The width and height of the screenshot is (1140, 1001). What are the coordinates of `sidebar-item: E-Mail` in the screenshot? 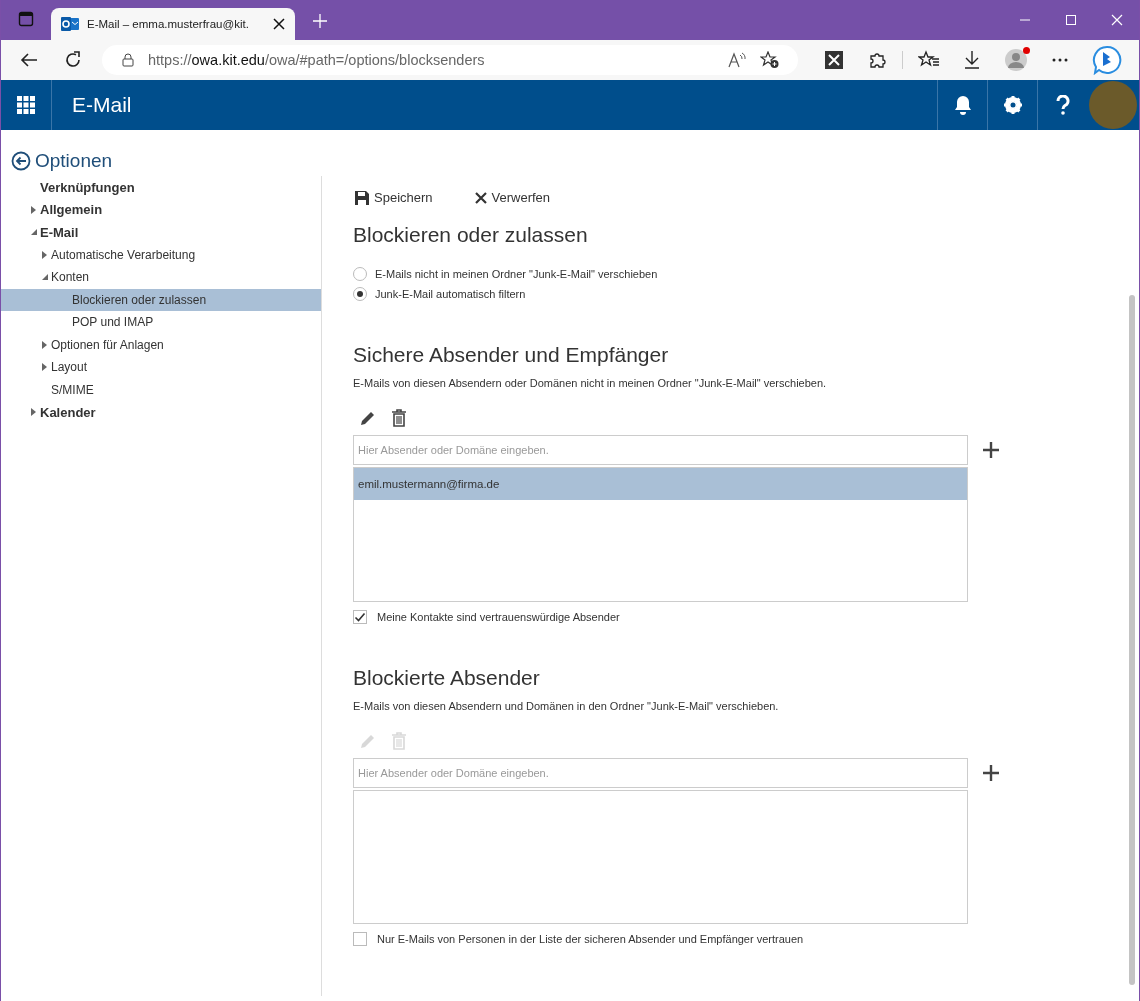 It's located at (161, 232).